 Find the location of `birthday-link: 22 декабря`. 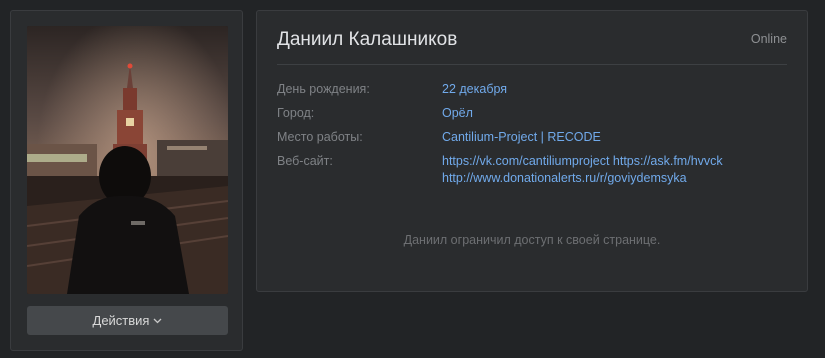

birthday-link: 22 декабря is located at coordinates (474, 89).